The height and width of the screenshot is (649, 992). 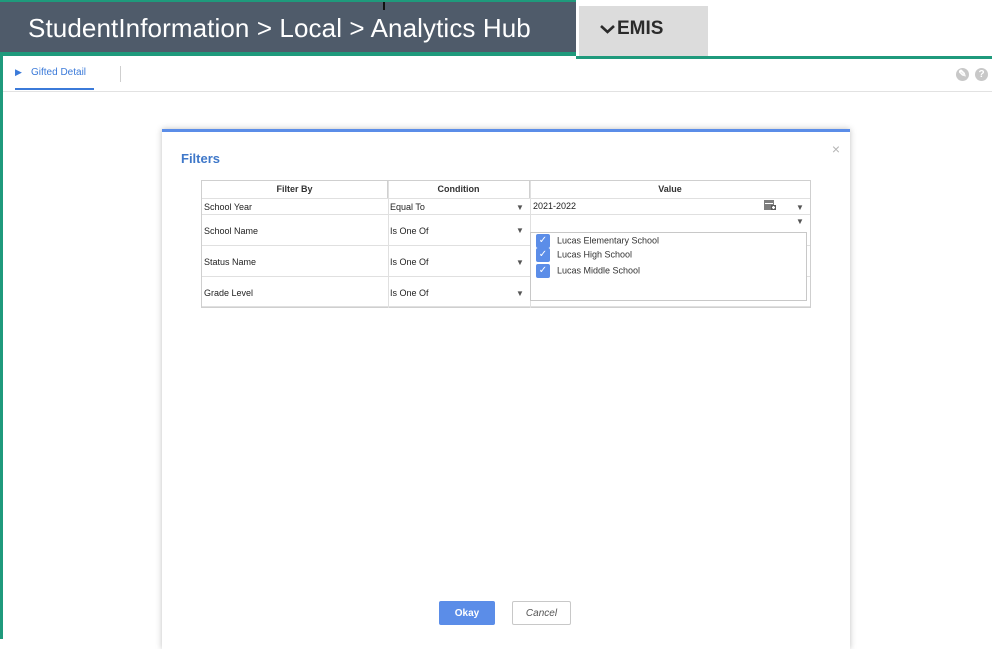 I want to click on wrench-icon: ✎, so click(x=962, y=74).